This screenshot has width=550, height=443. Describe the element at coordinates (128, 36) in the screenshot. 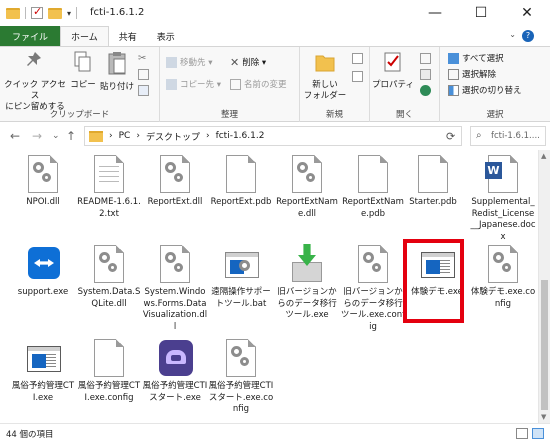

I see `tab-share: 共有` at that location.